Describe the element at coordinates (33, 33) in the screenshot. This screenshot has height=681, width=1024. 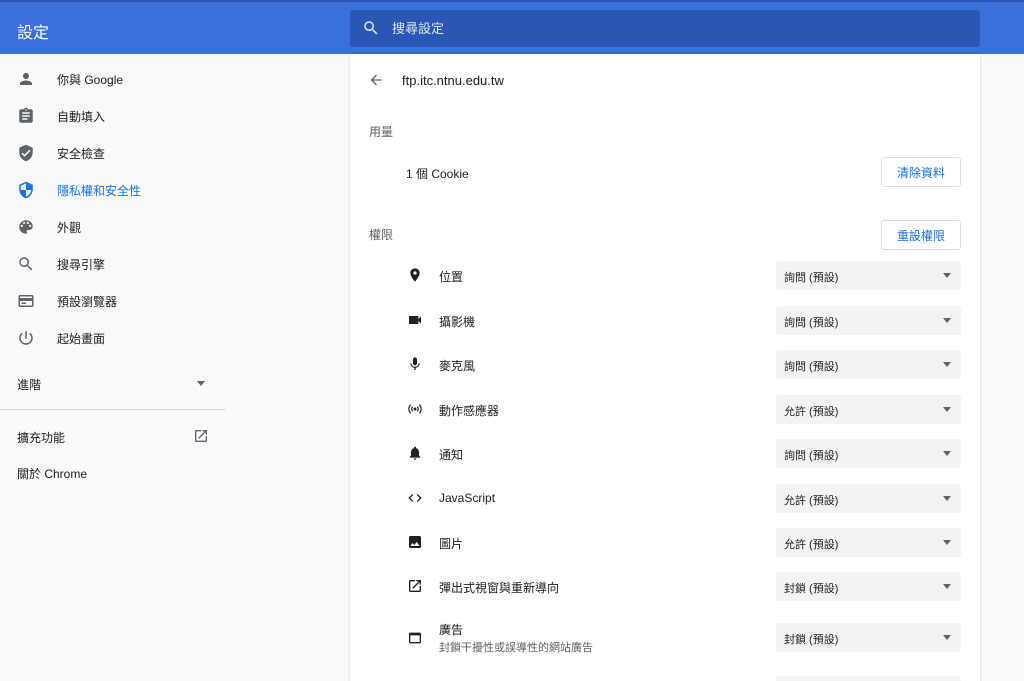
I see `page-title: 設定` at that location.